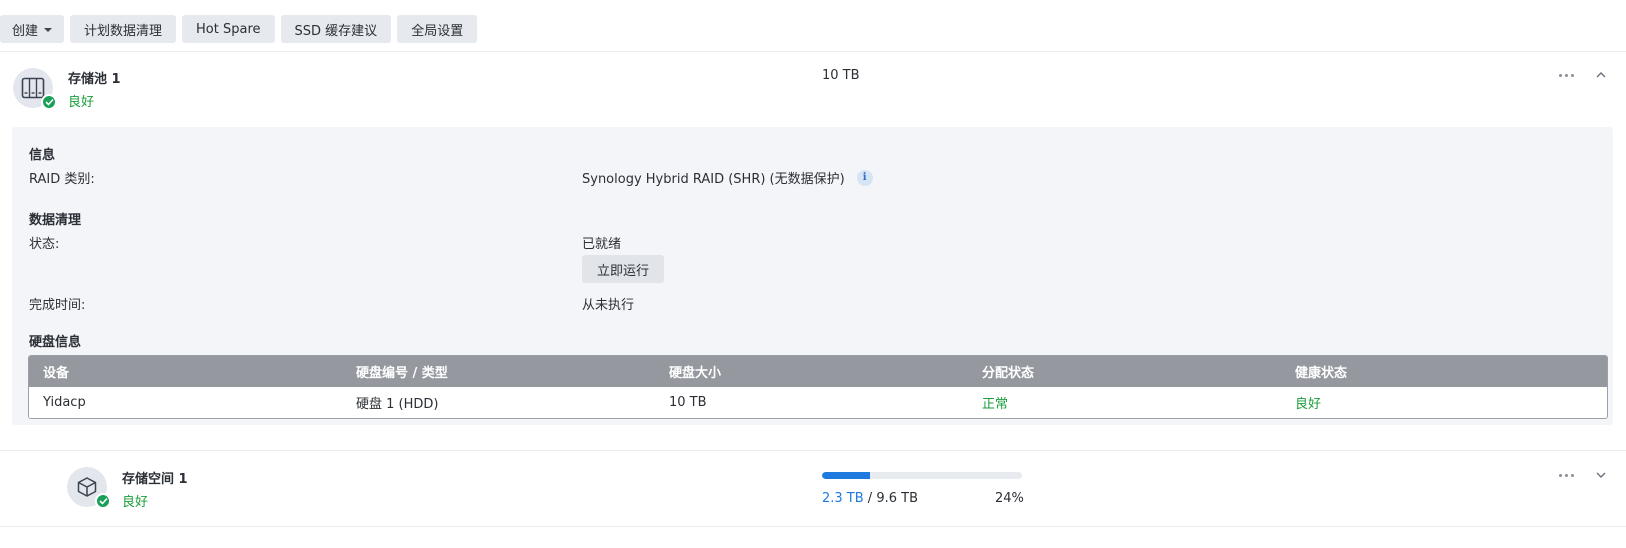  I want to click on header-health: 健康状态, so click(1437, 371).